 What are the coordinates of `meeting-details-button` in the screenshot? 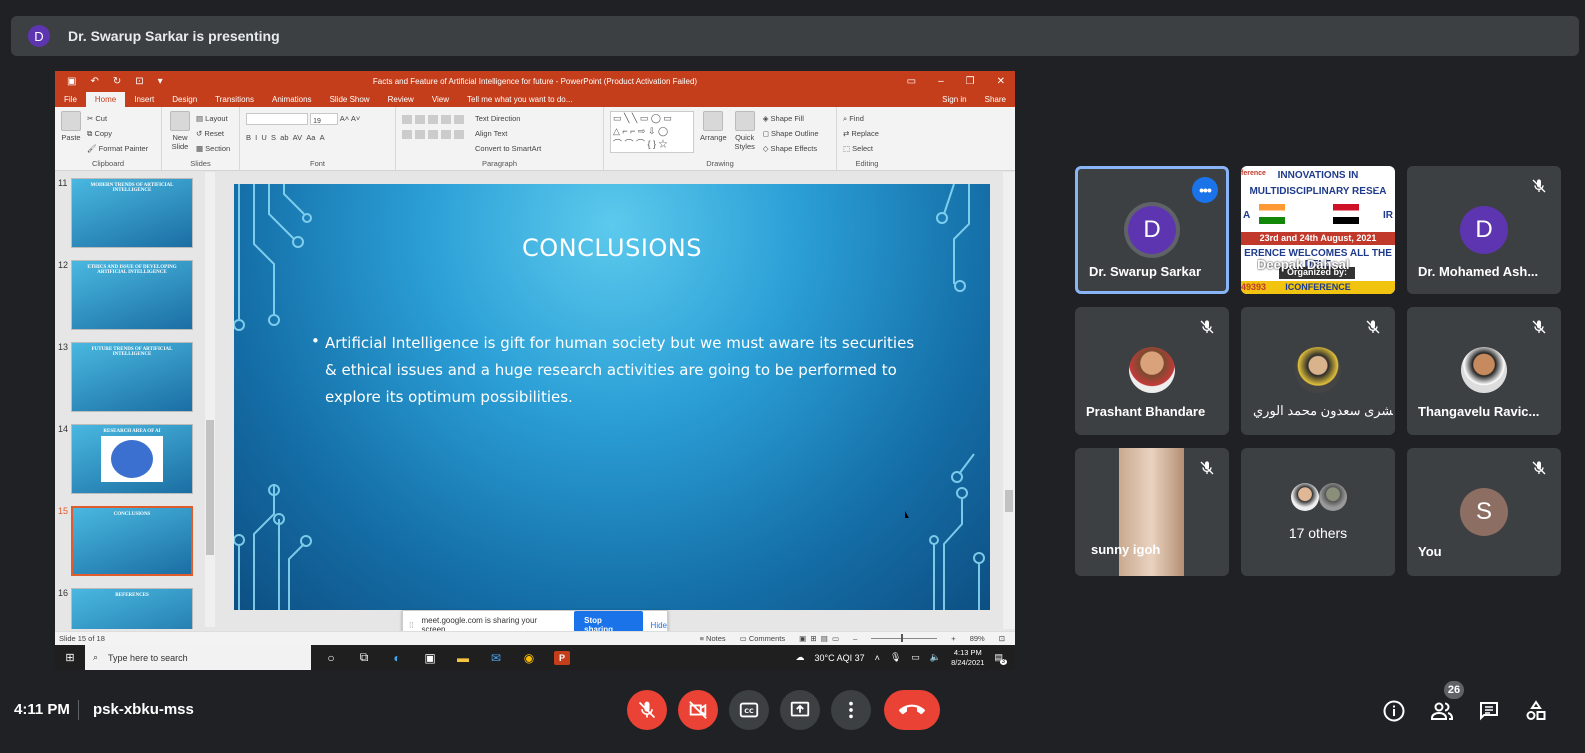 It's located at (1394, 711).